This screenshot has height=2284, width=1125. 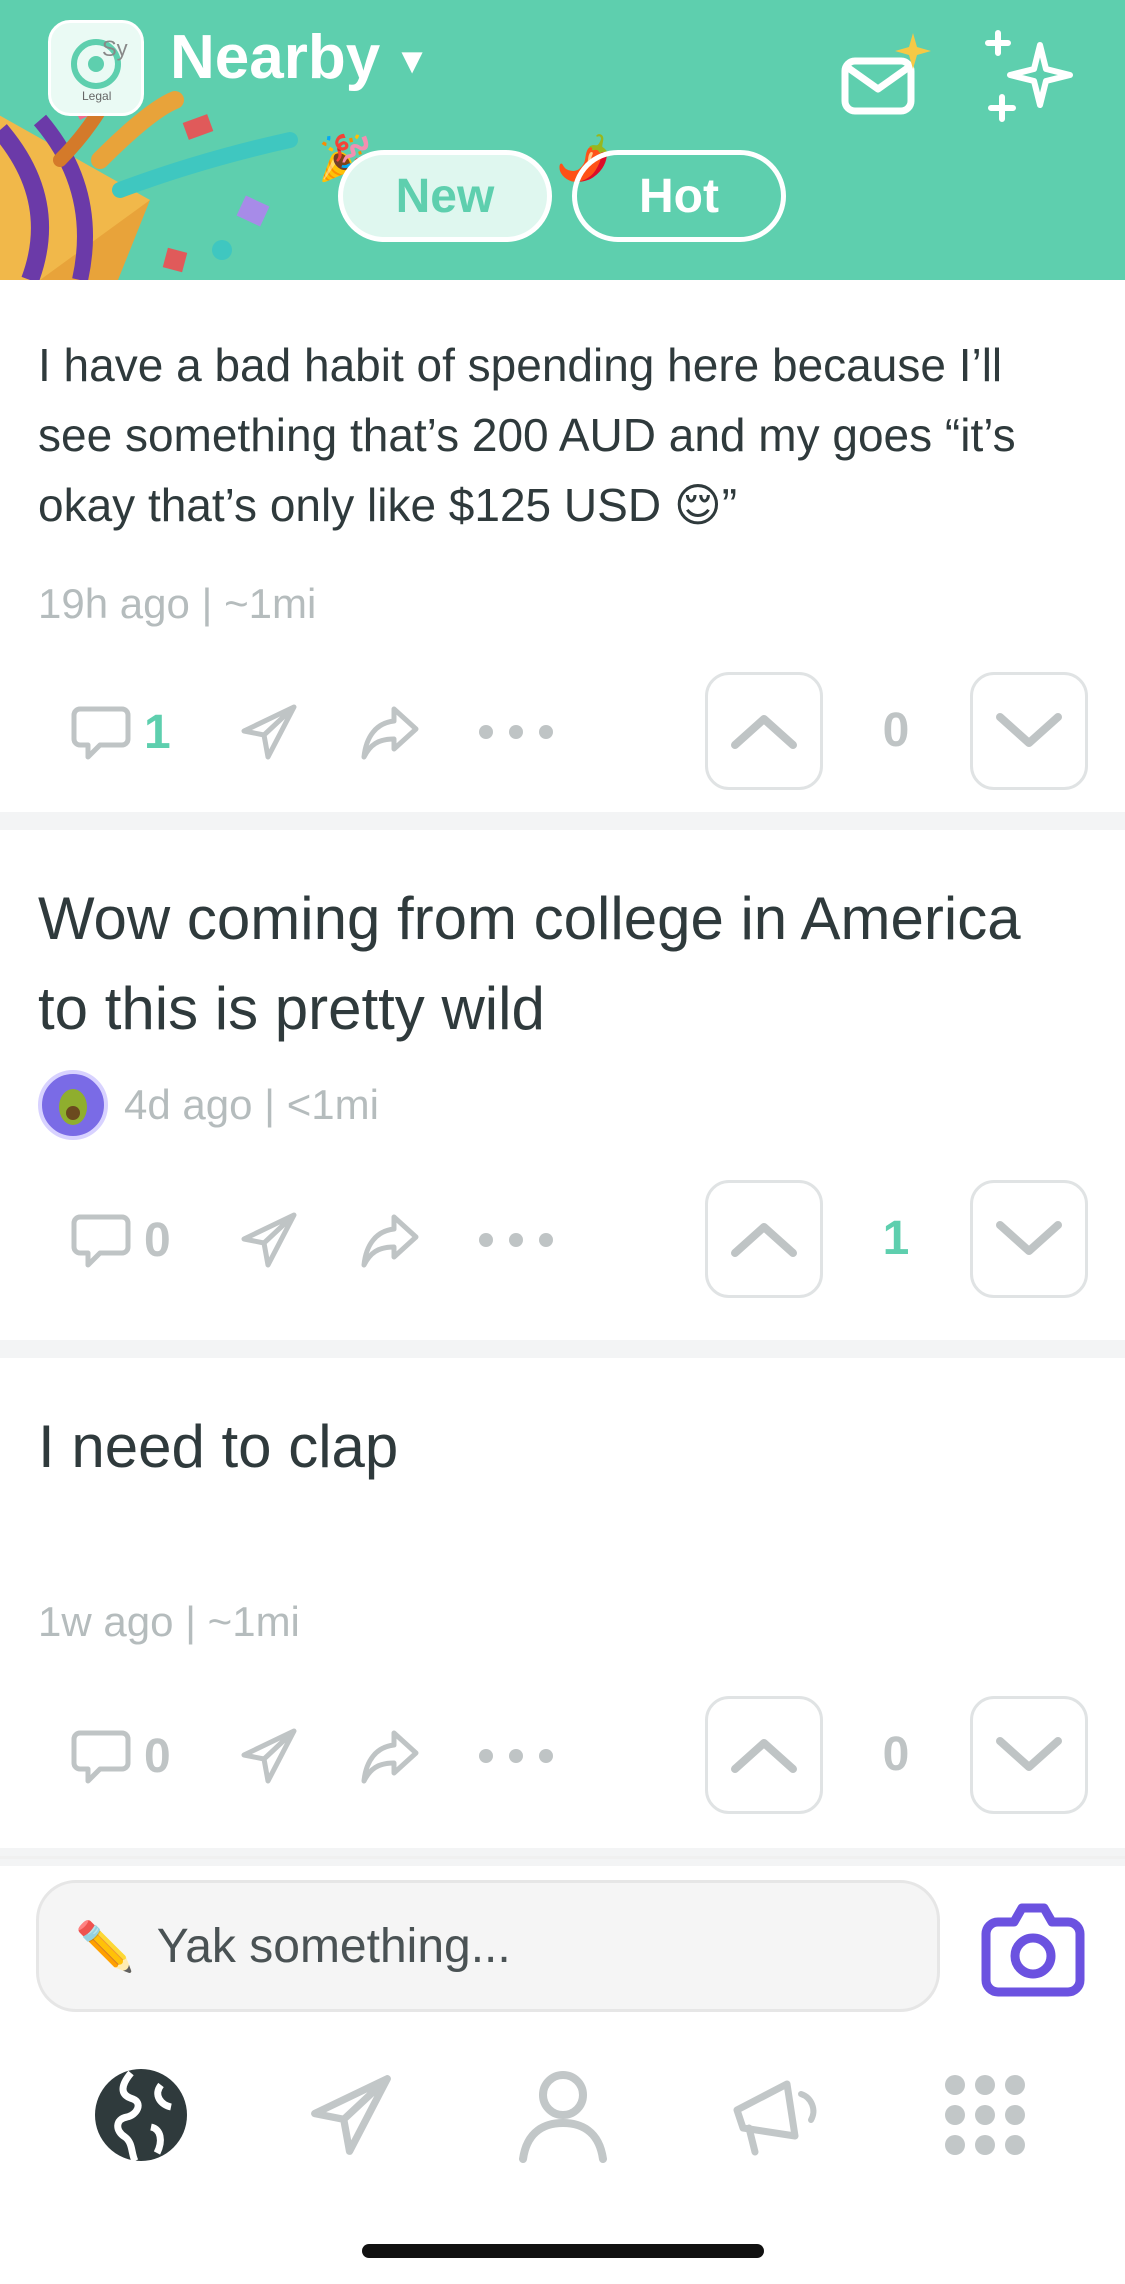 I want to click on comment-button: 1, so click(x=120, y=732).